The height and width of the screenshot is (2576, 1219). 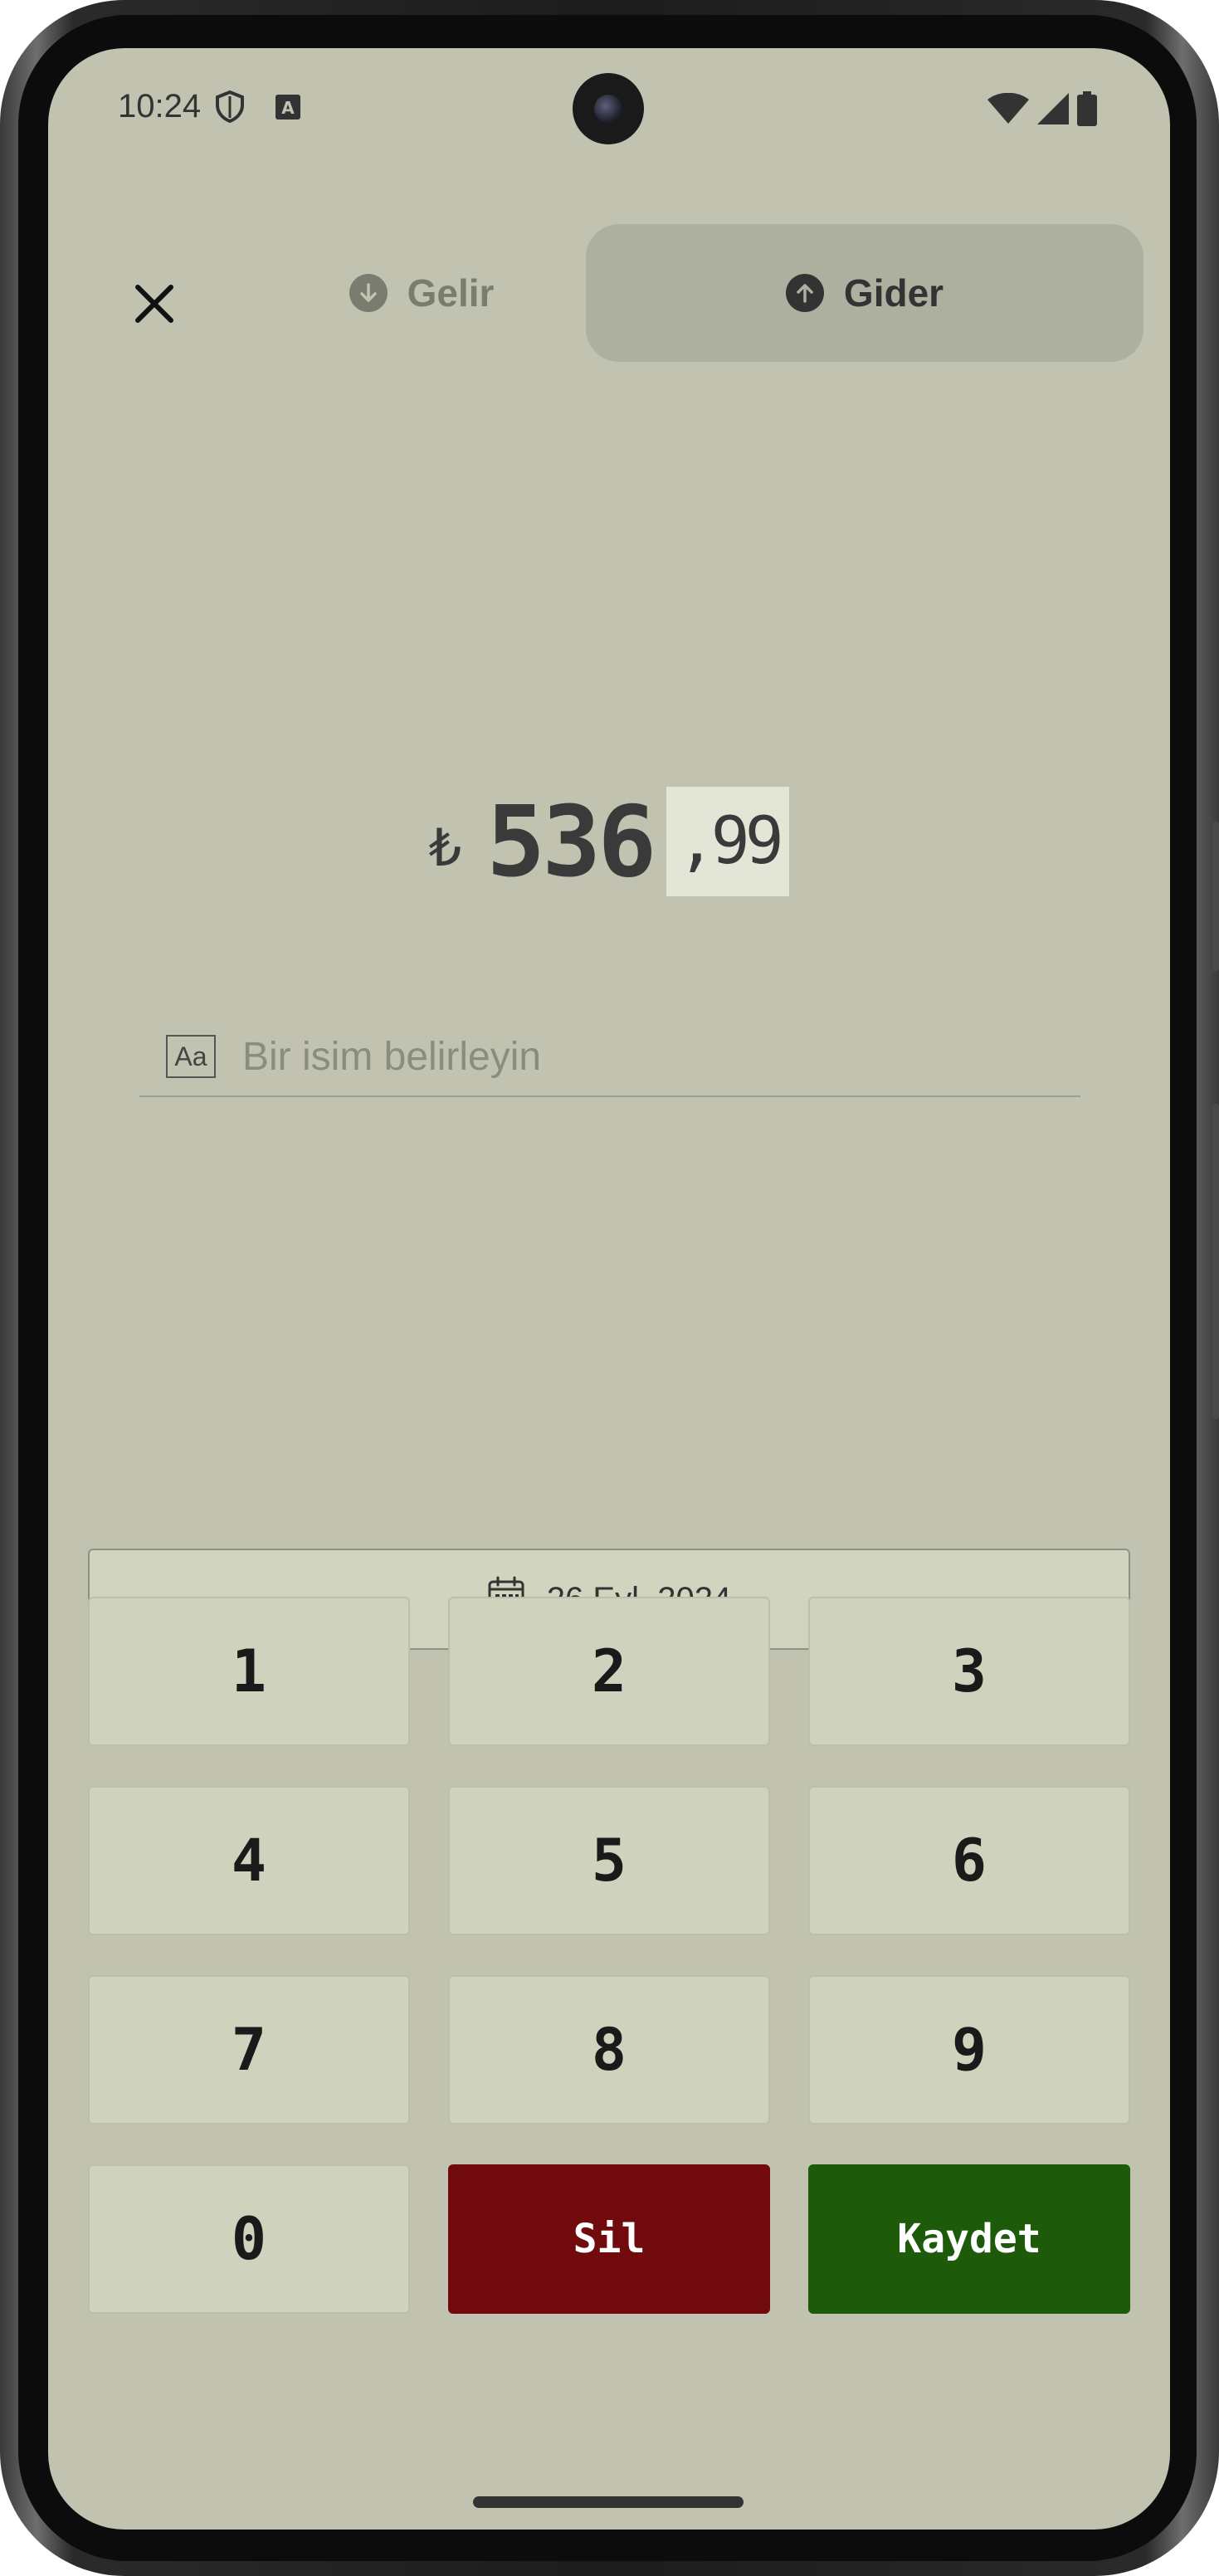 What do you see at coordinates (969, 2050) in the screenshot?
I see `key-9: 9` at bounding box center [969, 2050].